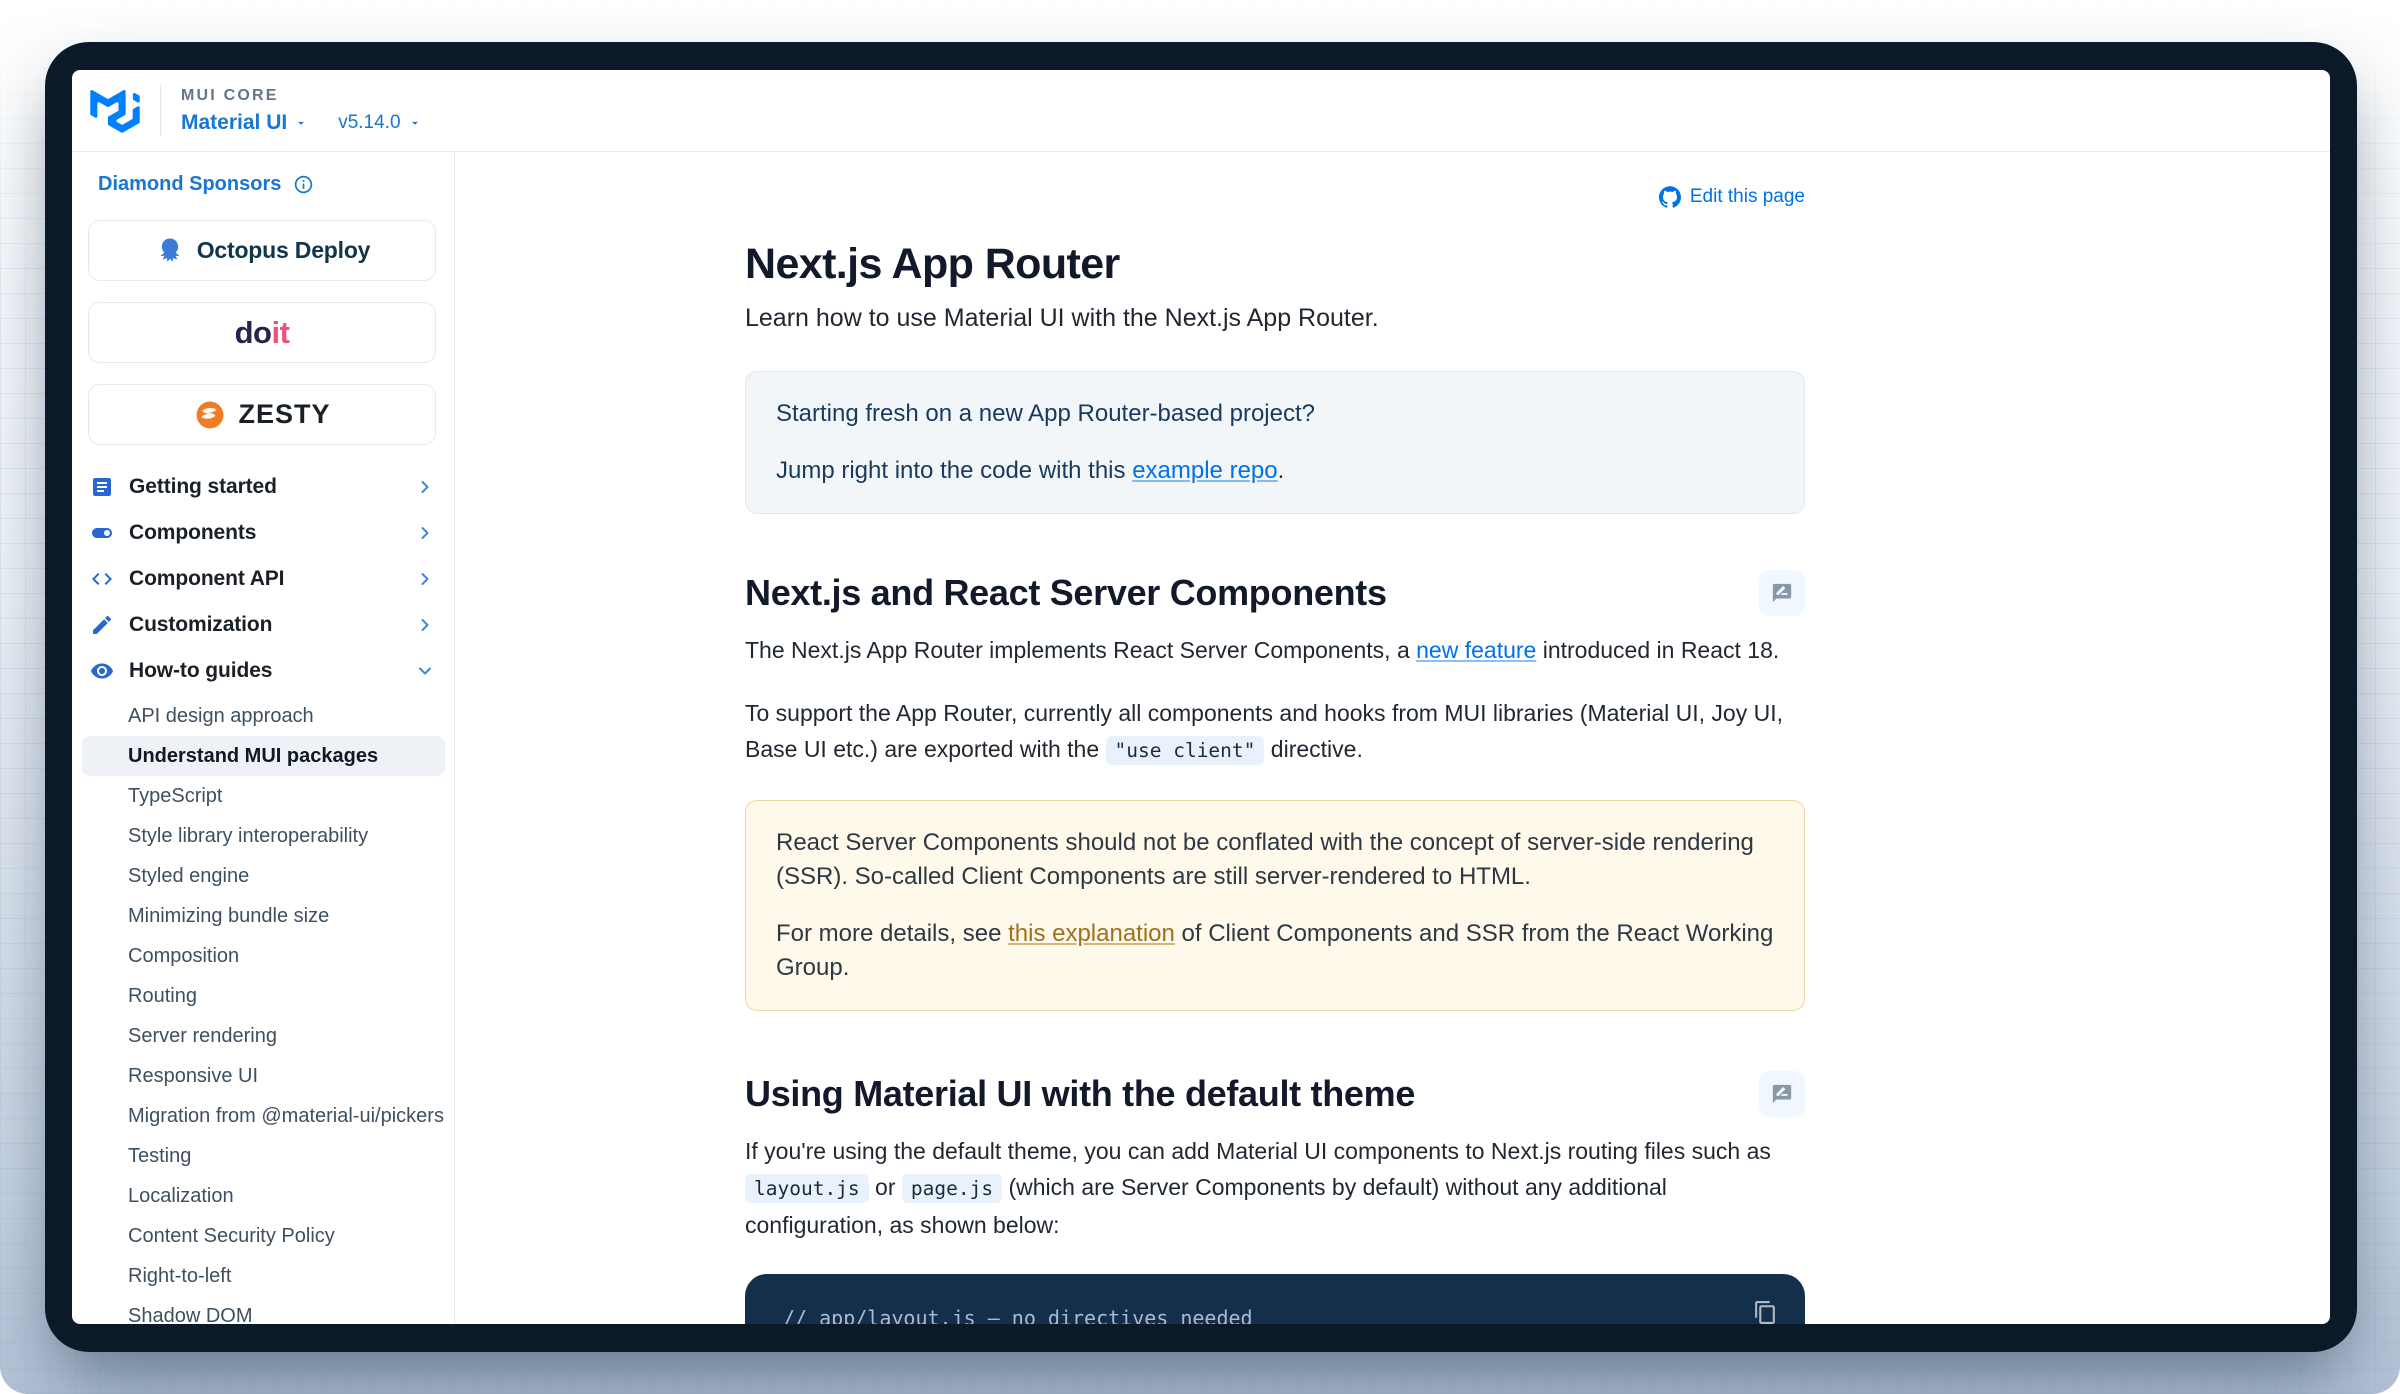 Image resolution: width=2400 pixels, height=1394 pixels. I want to click on brand-text: MUI CORE Material UI v5.14.0, so click(301, 111).